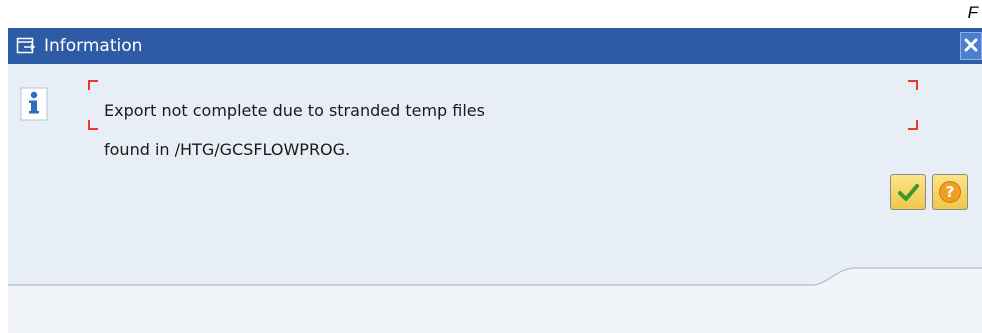 This screenshot has height=333, width=982. I want to click on continue-button, so click(908, 192).